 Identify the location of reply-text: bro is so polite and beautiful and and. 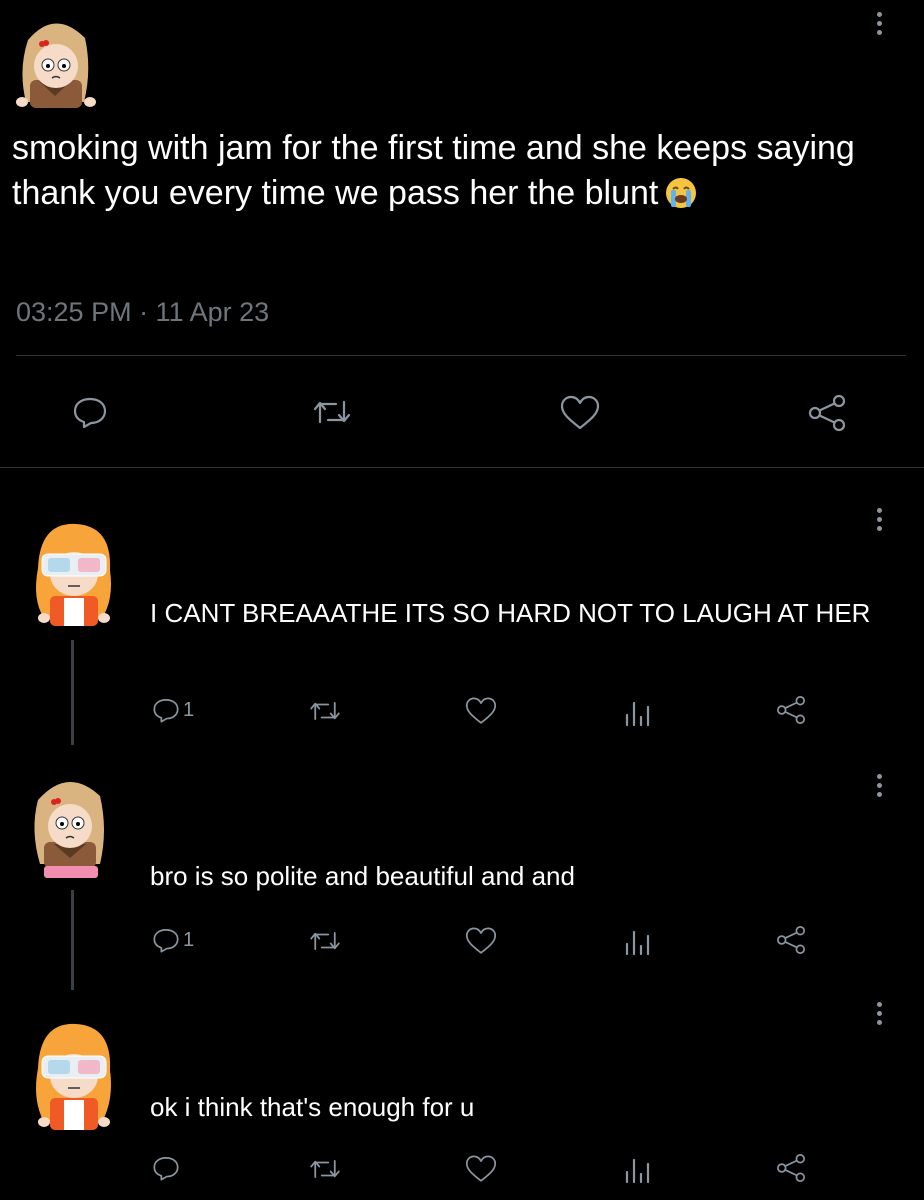
(362, 876).